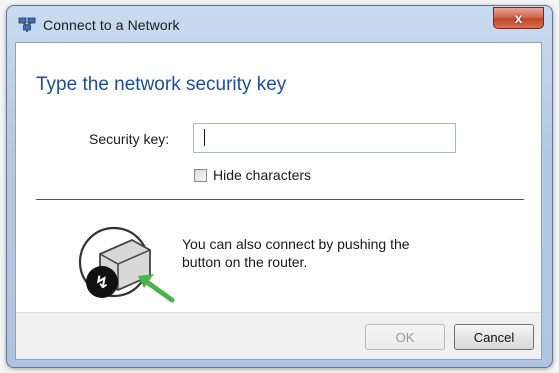  I want to click on security-key-label: Security key:, so click(129, 139).